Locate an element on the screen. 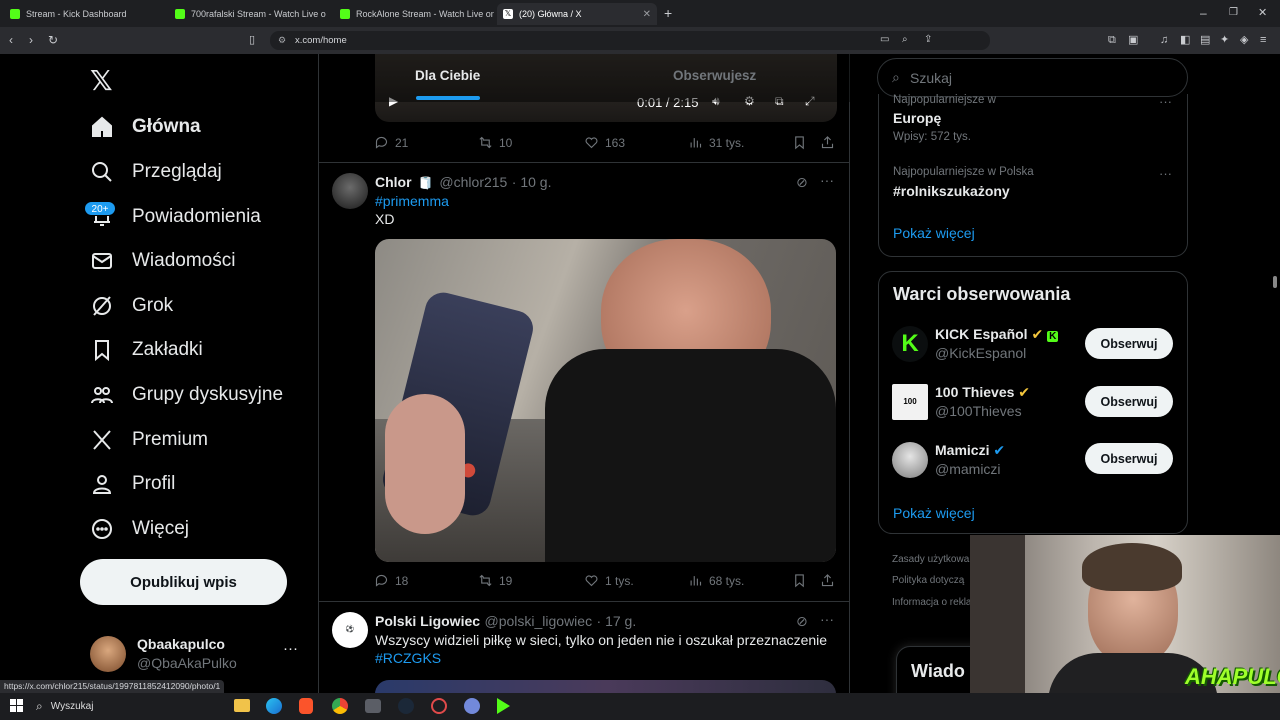 The width and height of the screenshot is (1280, 720). tab-for-you: Dla Ciebie is located at coordinates (447, 75).